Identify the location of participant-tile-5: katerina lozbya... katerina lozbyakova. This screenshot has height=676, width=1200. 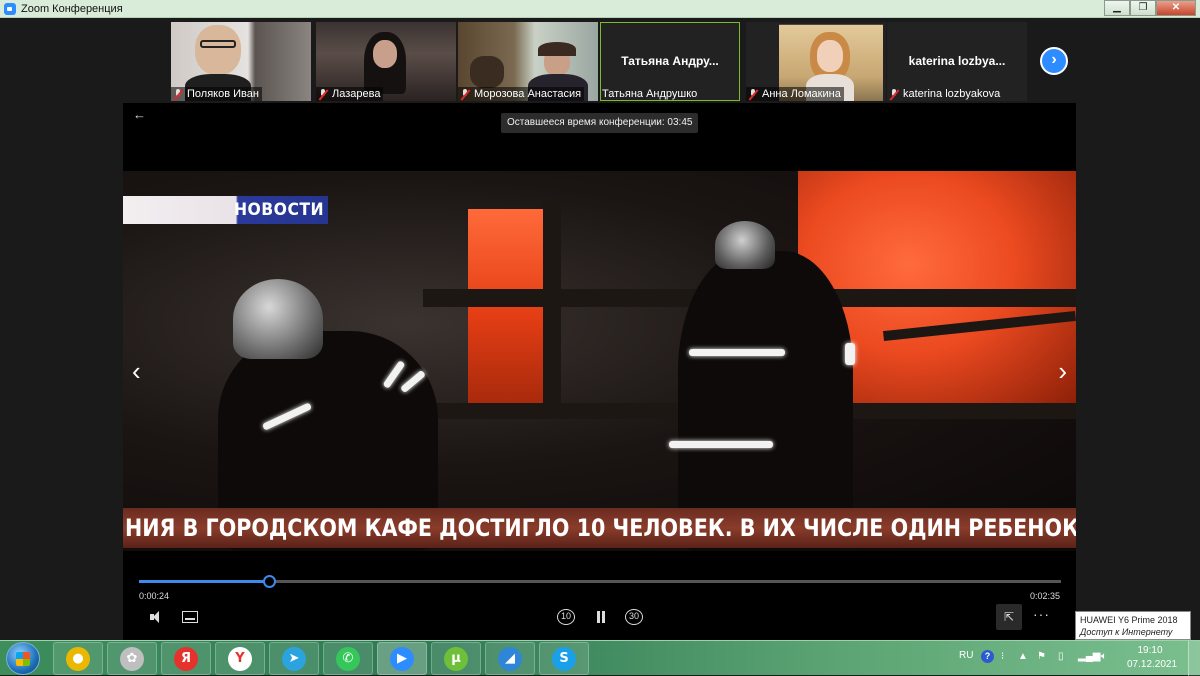
(957, 61).